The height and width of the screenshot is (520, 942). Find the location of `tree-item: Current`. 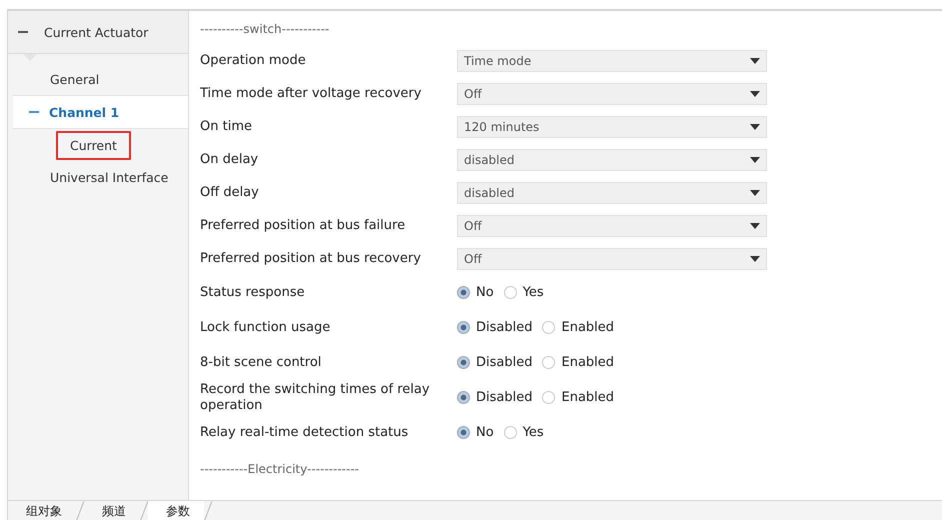

tree-item: Current is located at coordinates (98, 145).